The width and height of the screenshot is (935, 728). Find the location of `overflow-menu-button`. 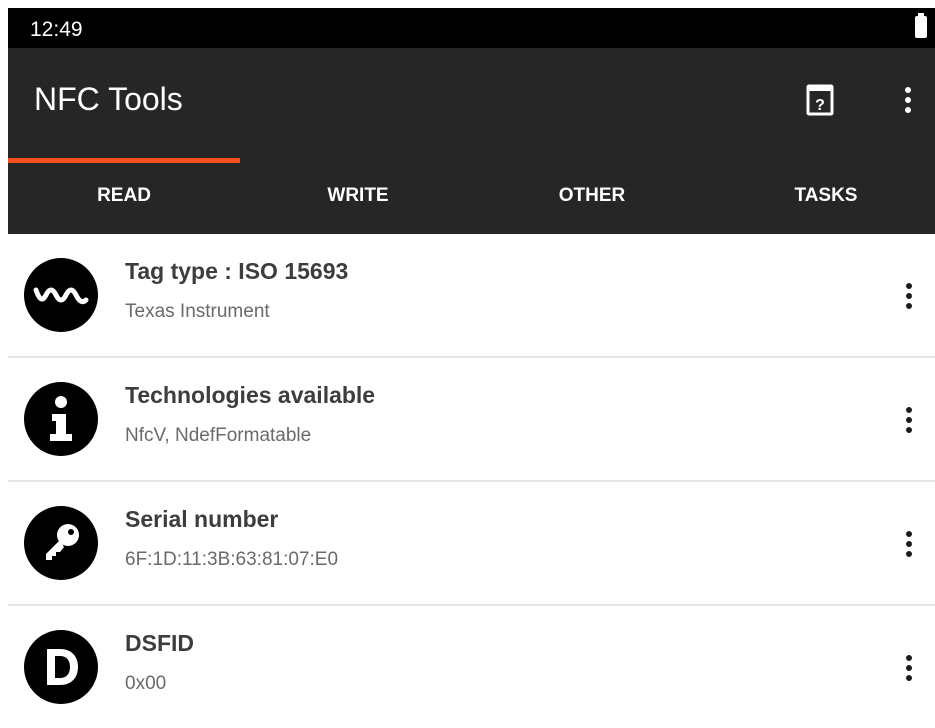

overflow-menu-button is located at coordinates (908, 100).